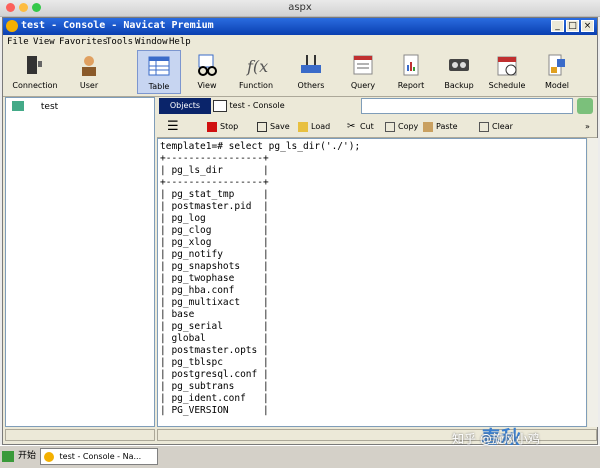 The image size is (600, 468). I want to click on cut-button: ✂ Cut, so click(360, 127).